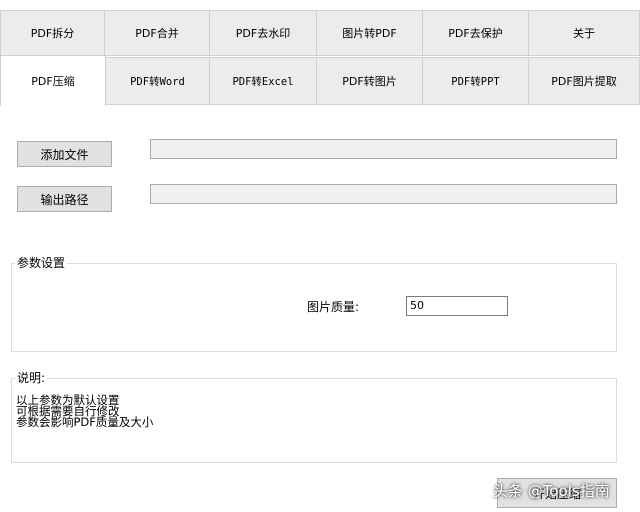 The height and width of the screenshot is (512, 640). What do you see at coordinates (85, 422) in the screenshot?
I see `note-line: 参数会影响PDF质量及大小` at bounding box center [85, 422].